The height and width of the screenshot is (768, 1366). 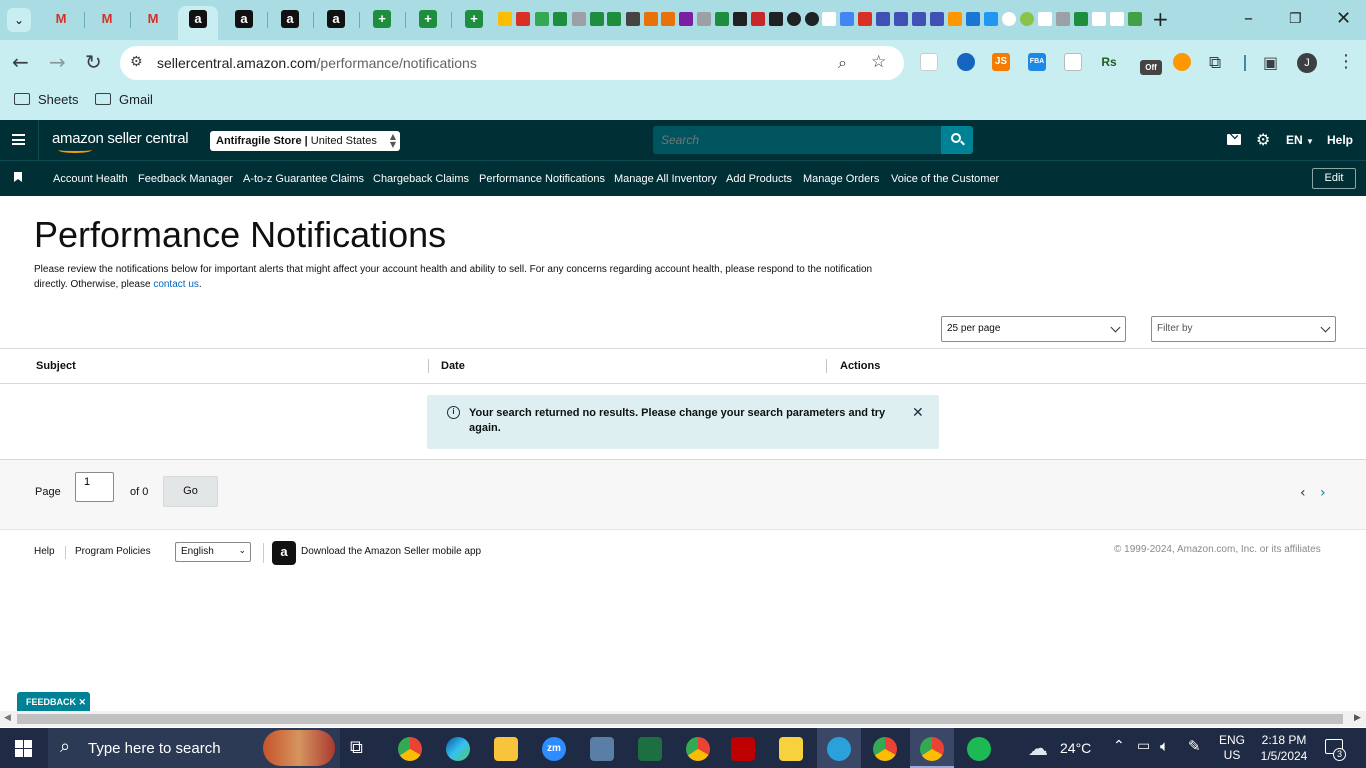 I want to click on extensions-puzzle-icon: ⧉, so click(x=1215, y=63).